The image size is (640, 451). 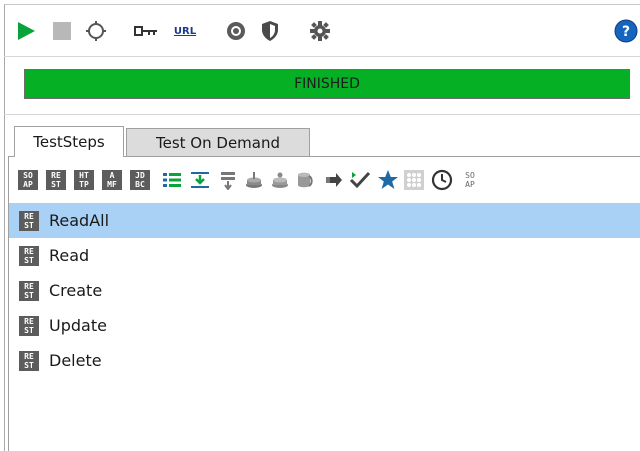 What do you see at coordinates (26, 31) in the screenshot?
I see `run-icon` at bounding box center [26, 31].